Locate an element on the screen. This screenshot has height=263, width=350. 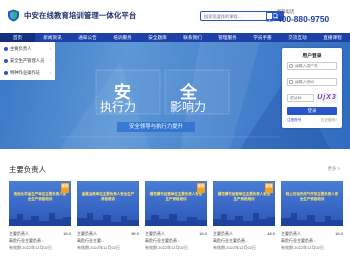
side-menu-label: 安全生产管理人员 is located at coordinates (27, 60).